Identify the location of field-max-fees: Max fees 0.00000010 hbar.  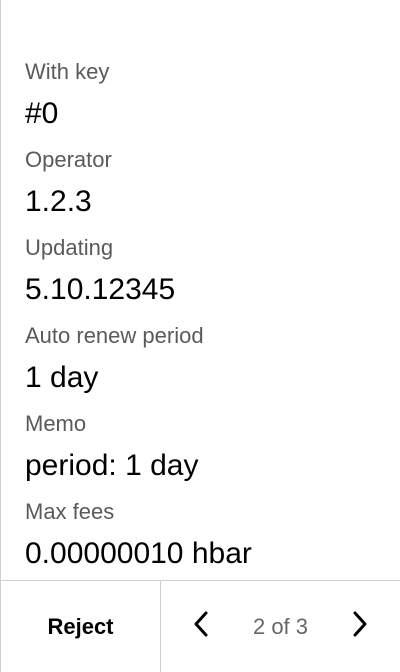
(206, 540).